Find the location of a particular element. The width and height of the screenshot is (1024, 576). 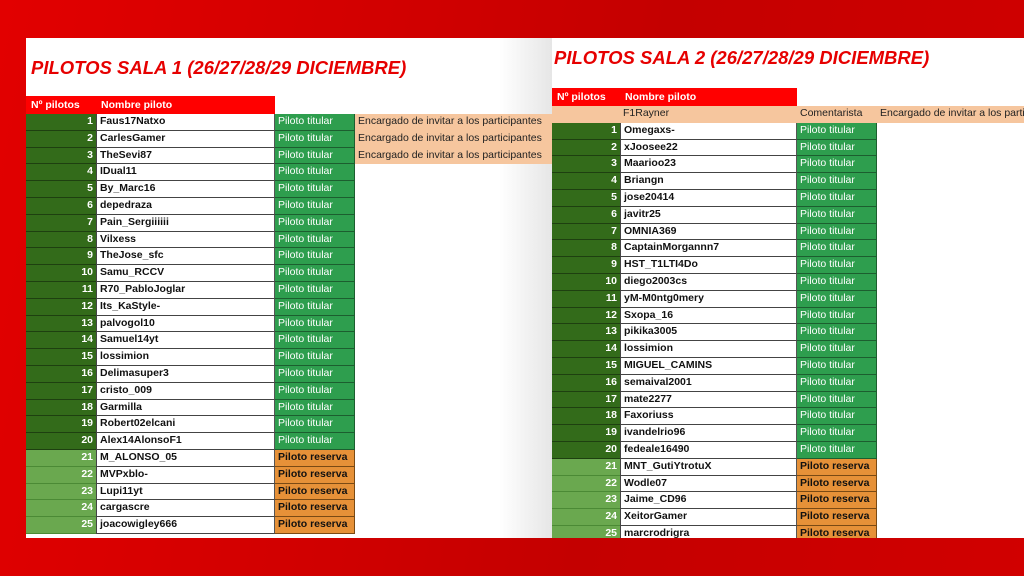

pilot-name: MVPxblo- is located at coordinates (185, 475).